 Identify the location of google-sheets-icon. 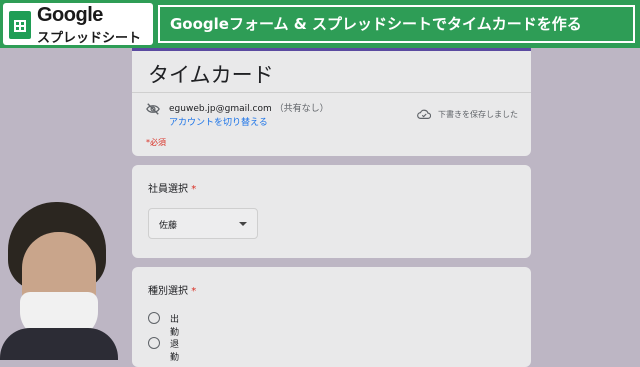
(20, 25).